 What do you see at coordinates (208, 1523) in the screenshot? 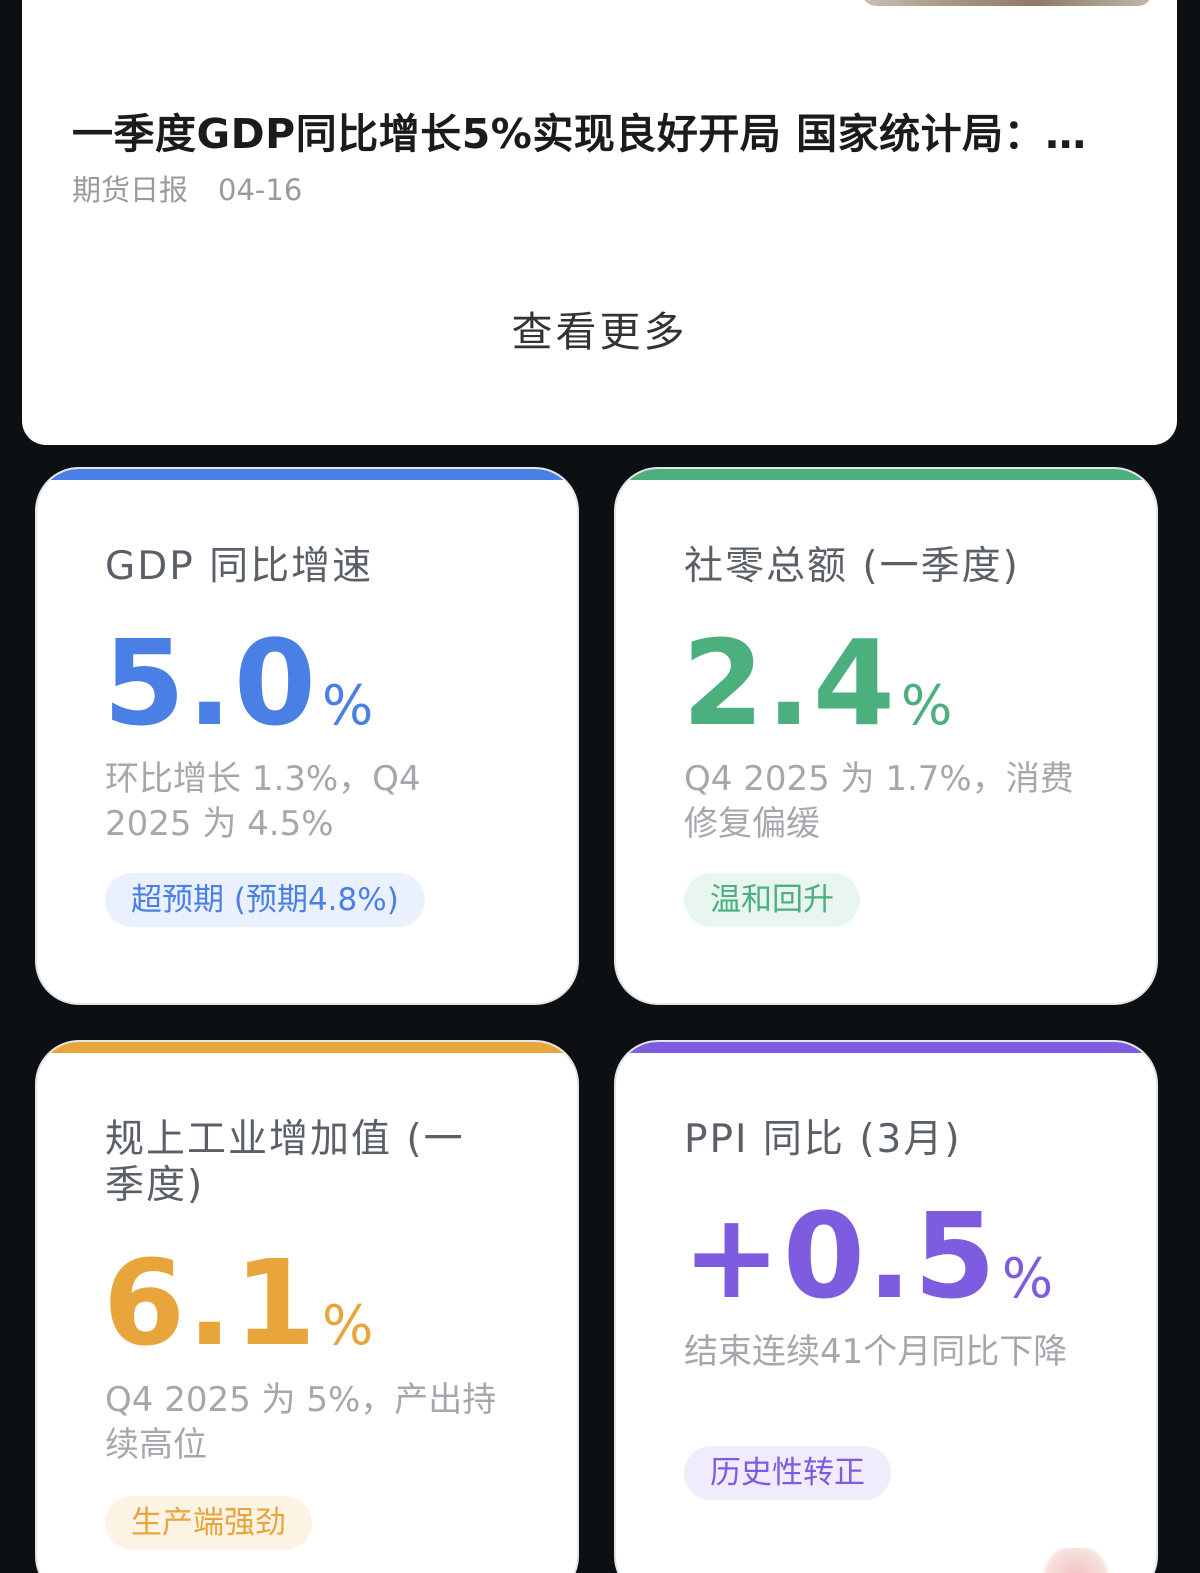
I see `stat-badge: 生产端强劲` at bounding box center [208, 1523].